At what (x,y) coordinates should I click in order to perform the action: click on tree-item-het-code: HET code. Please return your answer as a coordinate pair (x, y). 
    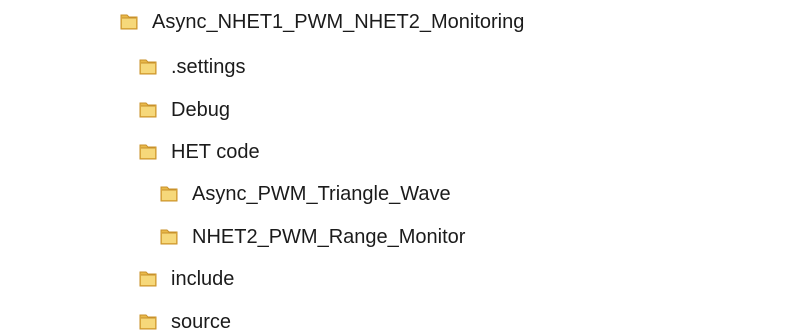
    Looking at the image, I should click on (198, 152).